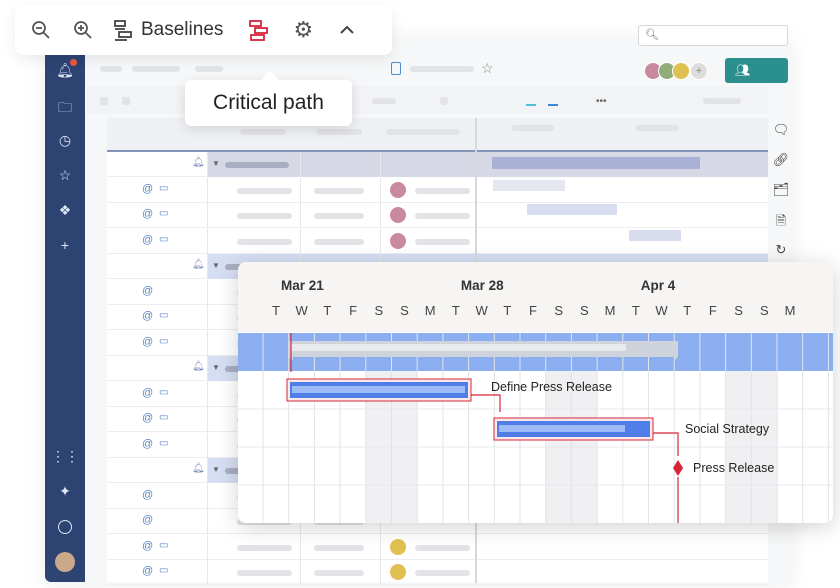  Describe the element at coordinates (458, 347) in the screenshot. I see `summary-progress` at that location.